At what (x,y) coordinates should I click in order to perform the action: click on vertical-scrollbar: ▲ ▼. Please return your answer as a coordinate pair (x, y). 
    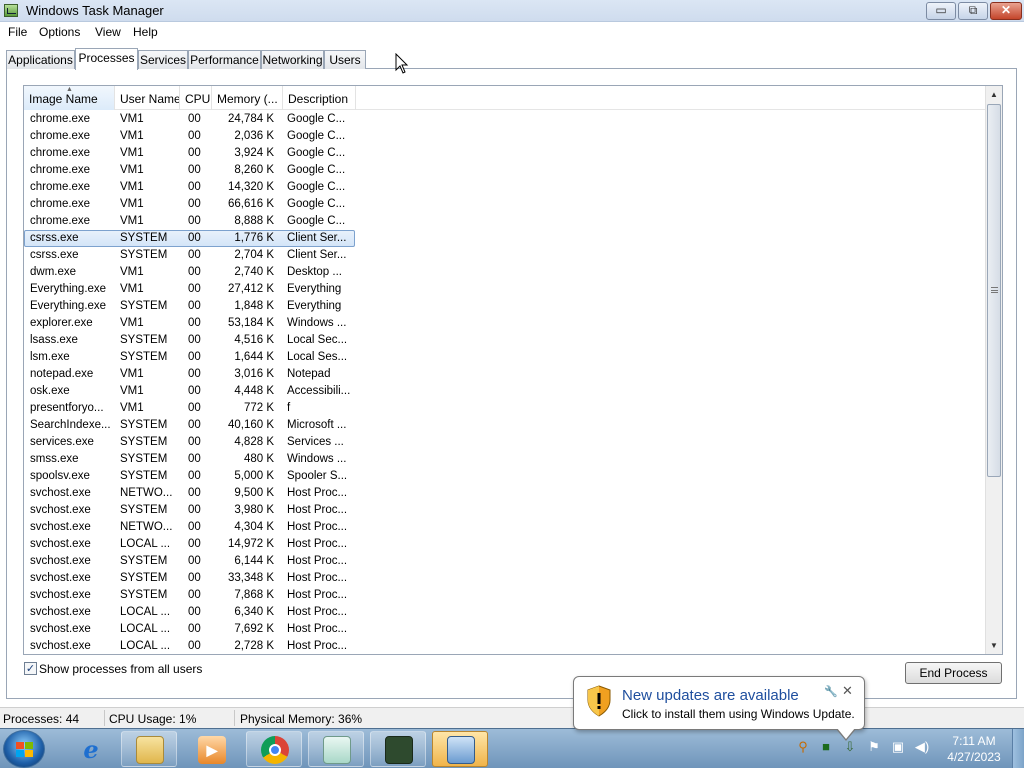
    Looking at the image, I should click on (993, 370).